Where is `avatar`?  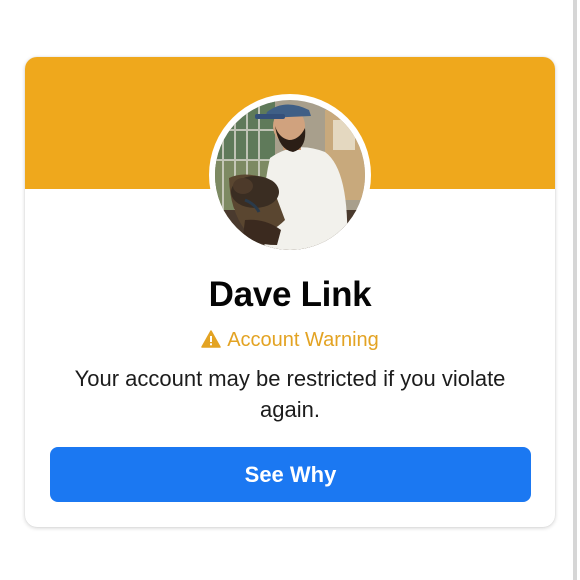
avatar is located at coordinates (290, 175).